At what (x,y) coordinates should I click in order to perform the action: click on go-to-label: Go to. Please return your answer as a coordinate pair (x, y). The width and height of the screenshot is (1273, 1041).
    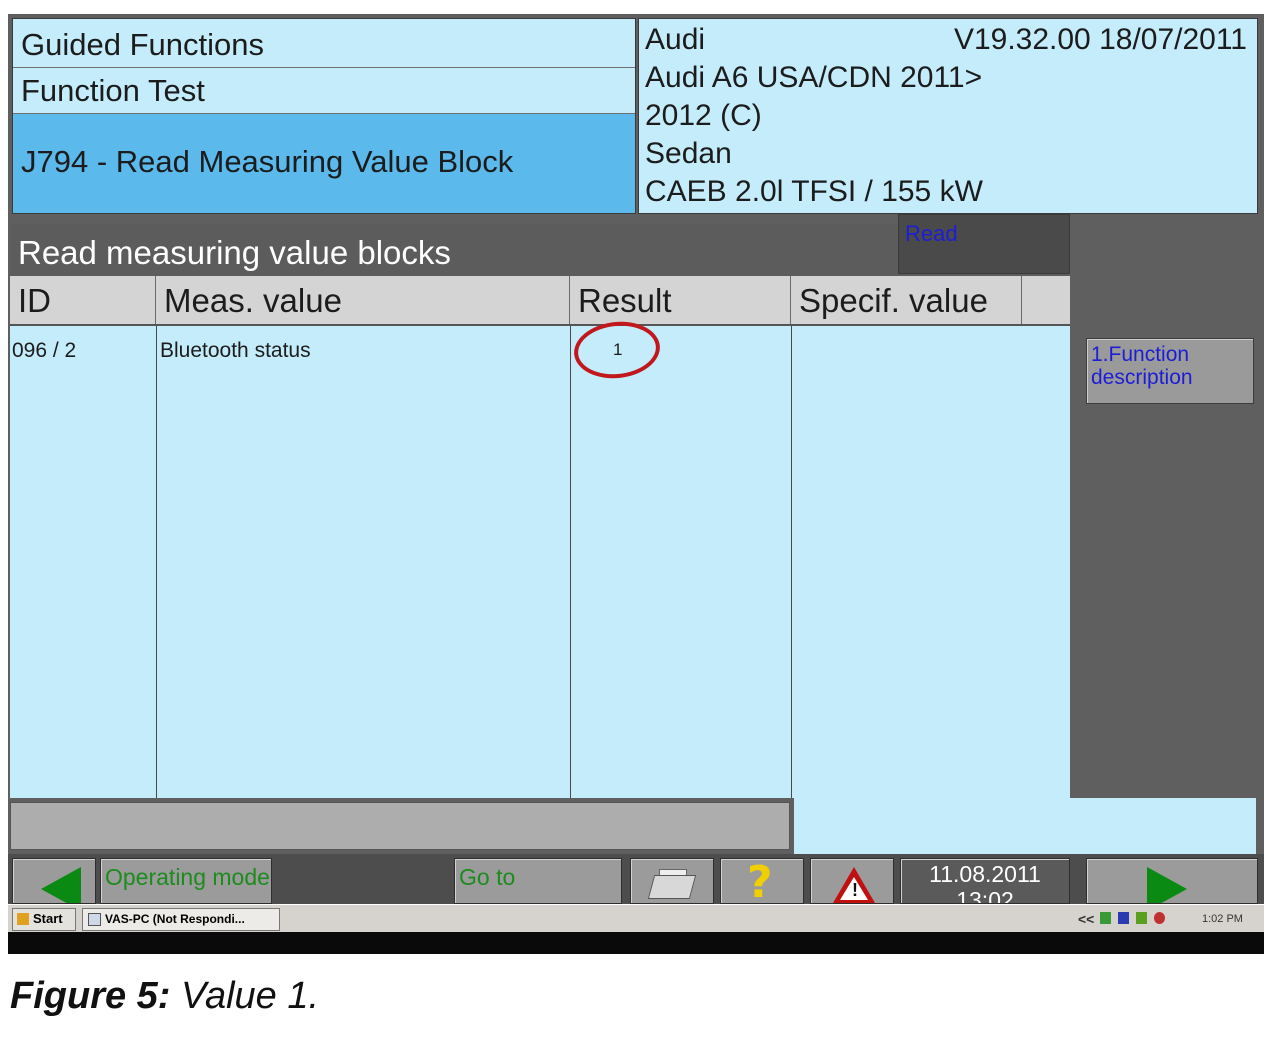
    Looking at the image, I should click on (487, 877).